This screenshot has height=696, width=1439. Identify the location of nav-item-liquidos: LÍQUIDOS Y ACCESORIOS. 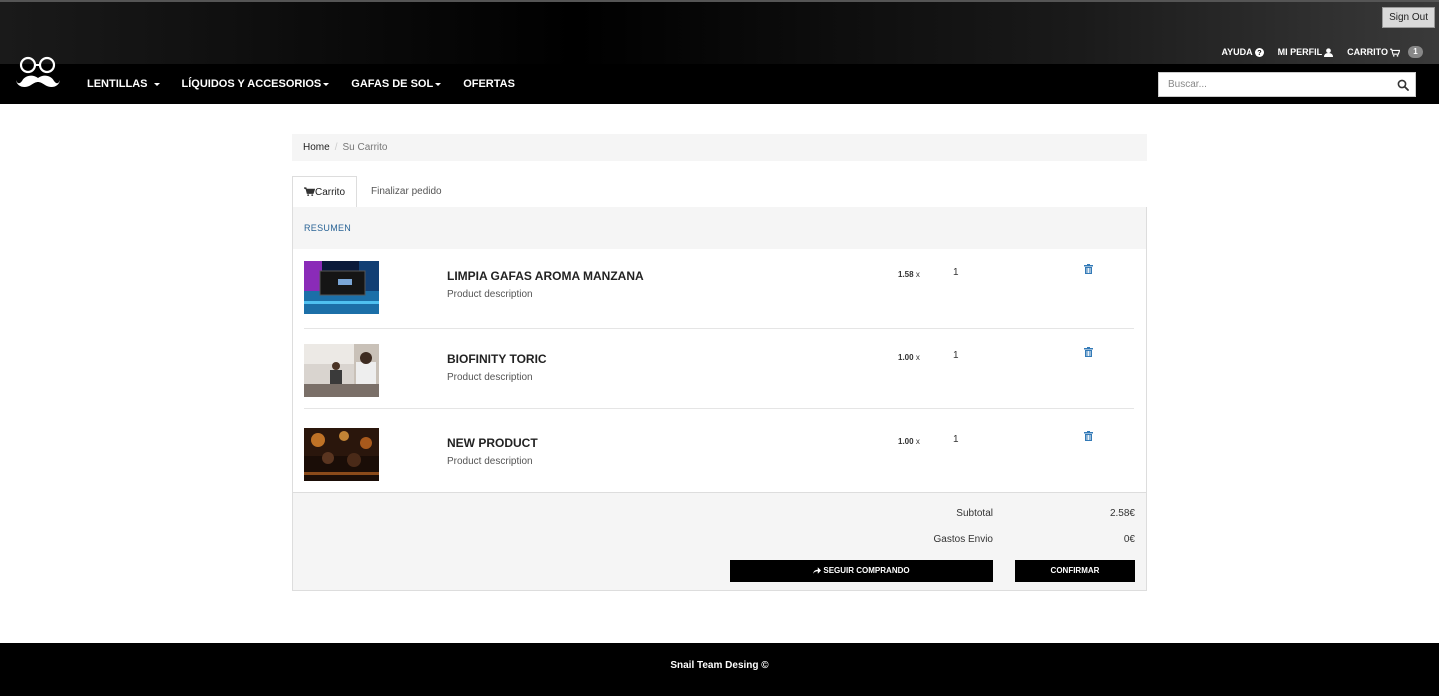
(256, 84).